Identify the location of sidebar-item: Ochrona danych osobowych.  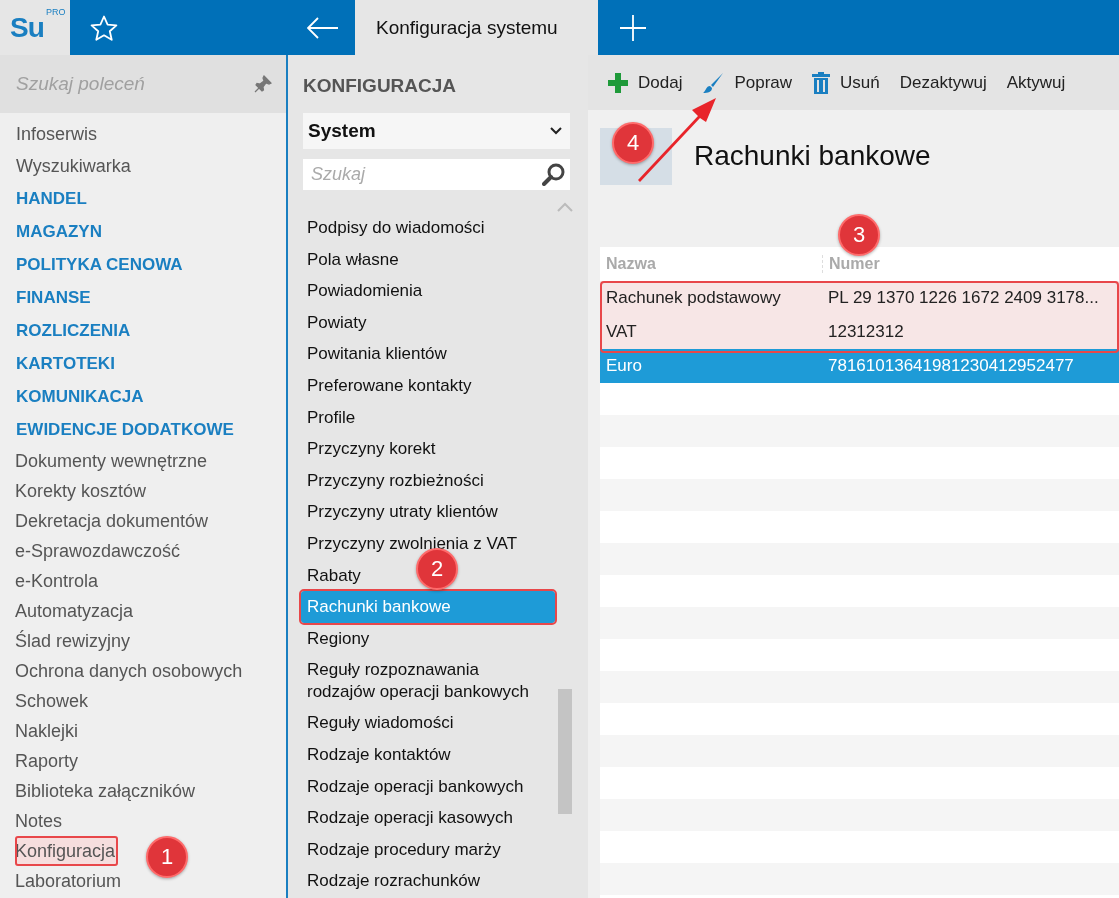
(131, 671).